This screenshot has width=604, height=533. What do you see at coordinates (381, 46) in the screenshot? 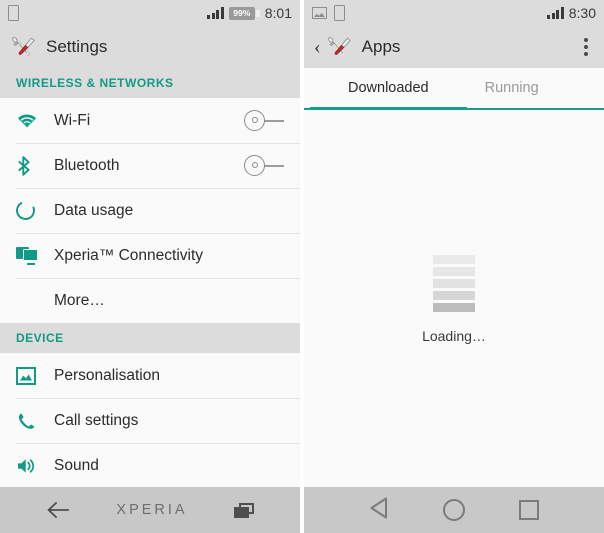
I see `page-title: Apps` at bounding box center [381, 46].